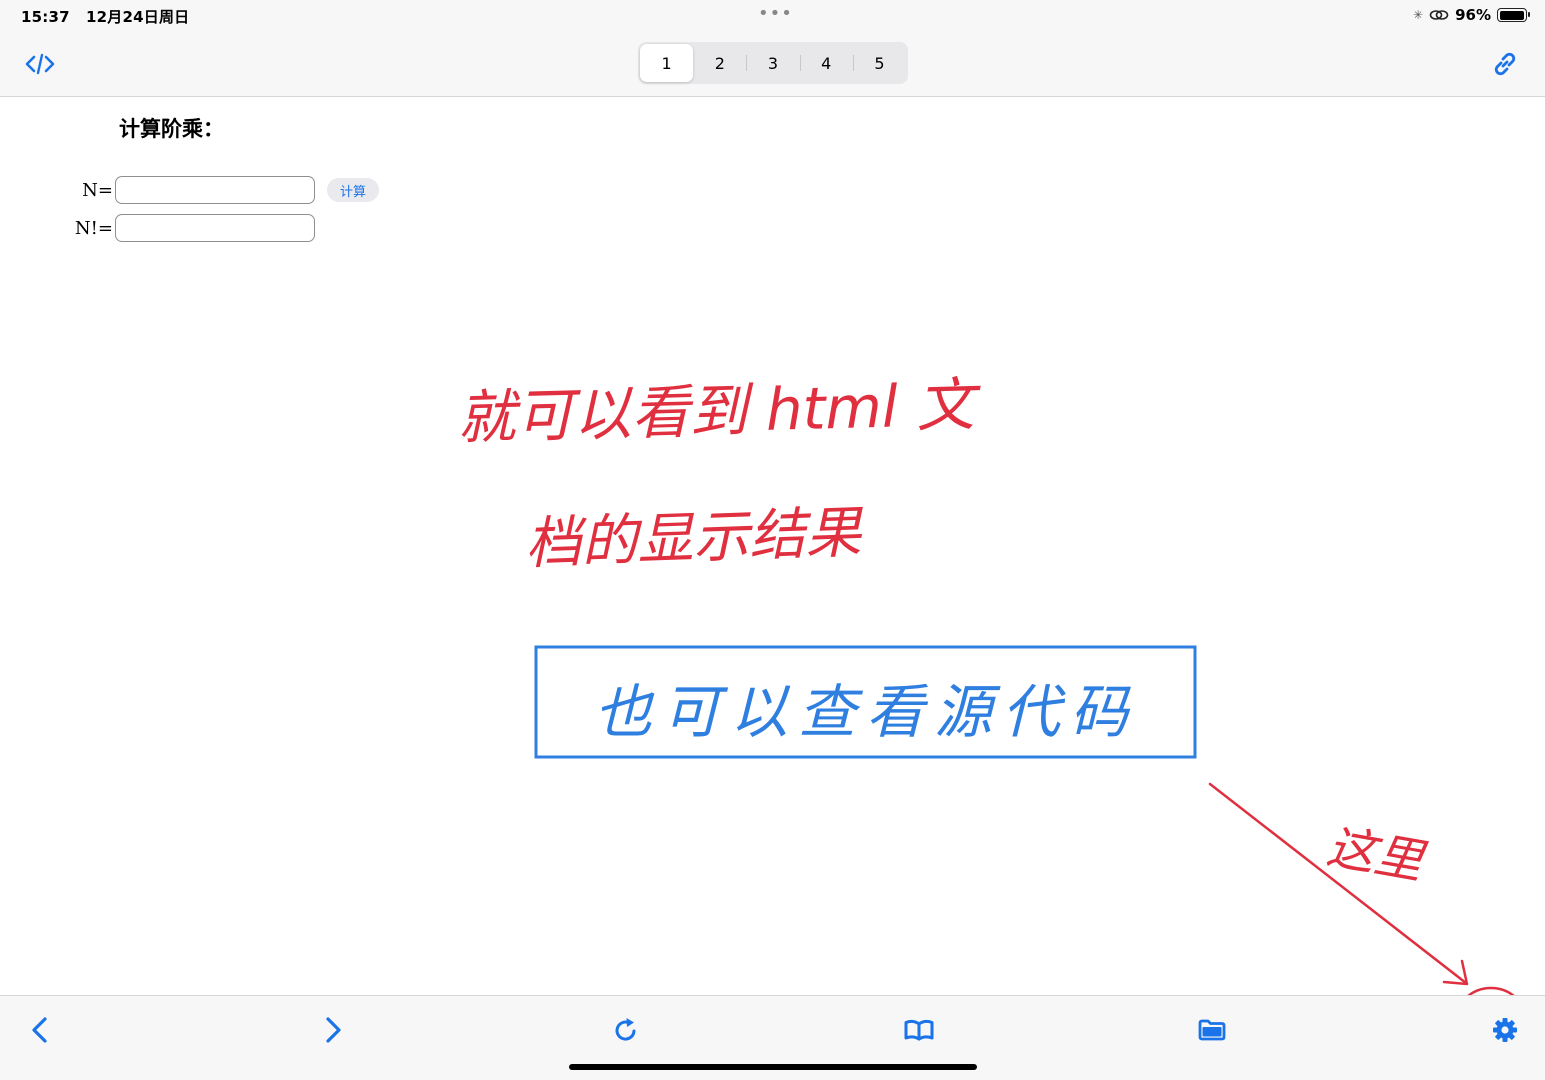 This screenshot has width=1545, height=1080. What do you see at coordinates (45, 17) in the screenshot?
I see `clock-time: 15:37` at bounding box center [45, 17].